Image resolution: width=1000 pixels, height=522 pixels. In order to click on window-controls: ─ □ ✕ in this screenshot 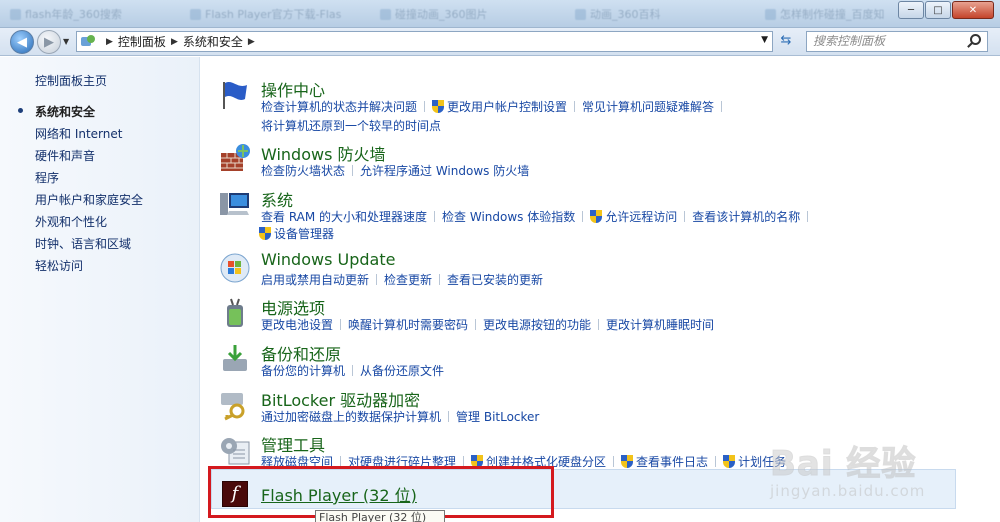, I will do `click(946, 10)`.